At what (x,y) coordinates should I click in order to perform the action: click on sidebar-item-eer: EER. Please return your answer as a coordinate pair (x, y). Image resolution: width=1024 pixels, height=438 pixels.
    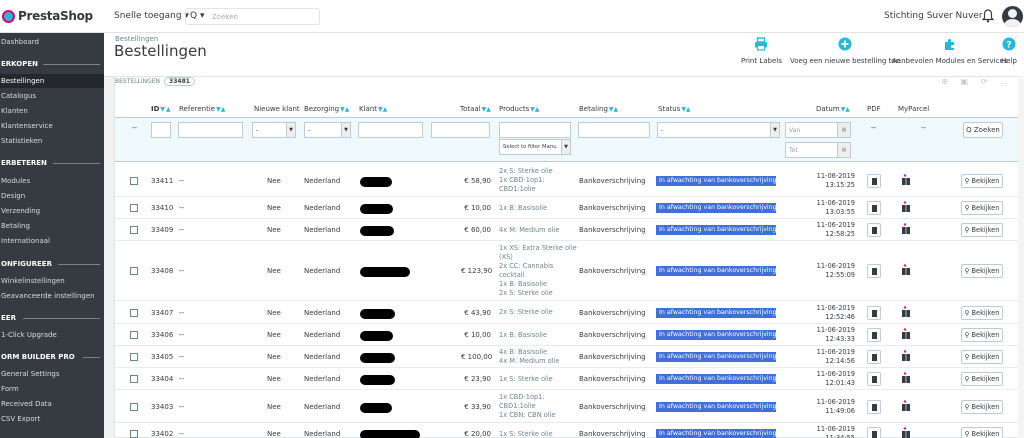
    Looking at the image, I should click on (8, 318).